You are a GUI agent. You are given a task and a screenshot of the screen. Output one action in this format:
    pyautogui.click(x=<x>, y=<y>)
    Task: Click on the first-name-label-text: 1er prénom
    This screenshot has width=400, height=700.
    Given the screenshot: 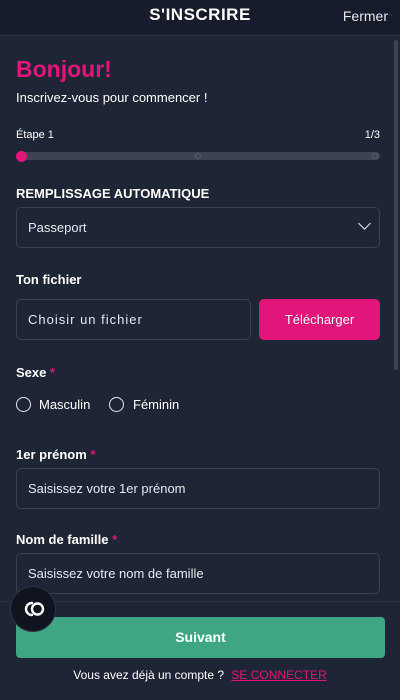 What is the action you would take?
    pyautogui.click(x=51, y=454)
    